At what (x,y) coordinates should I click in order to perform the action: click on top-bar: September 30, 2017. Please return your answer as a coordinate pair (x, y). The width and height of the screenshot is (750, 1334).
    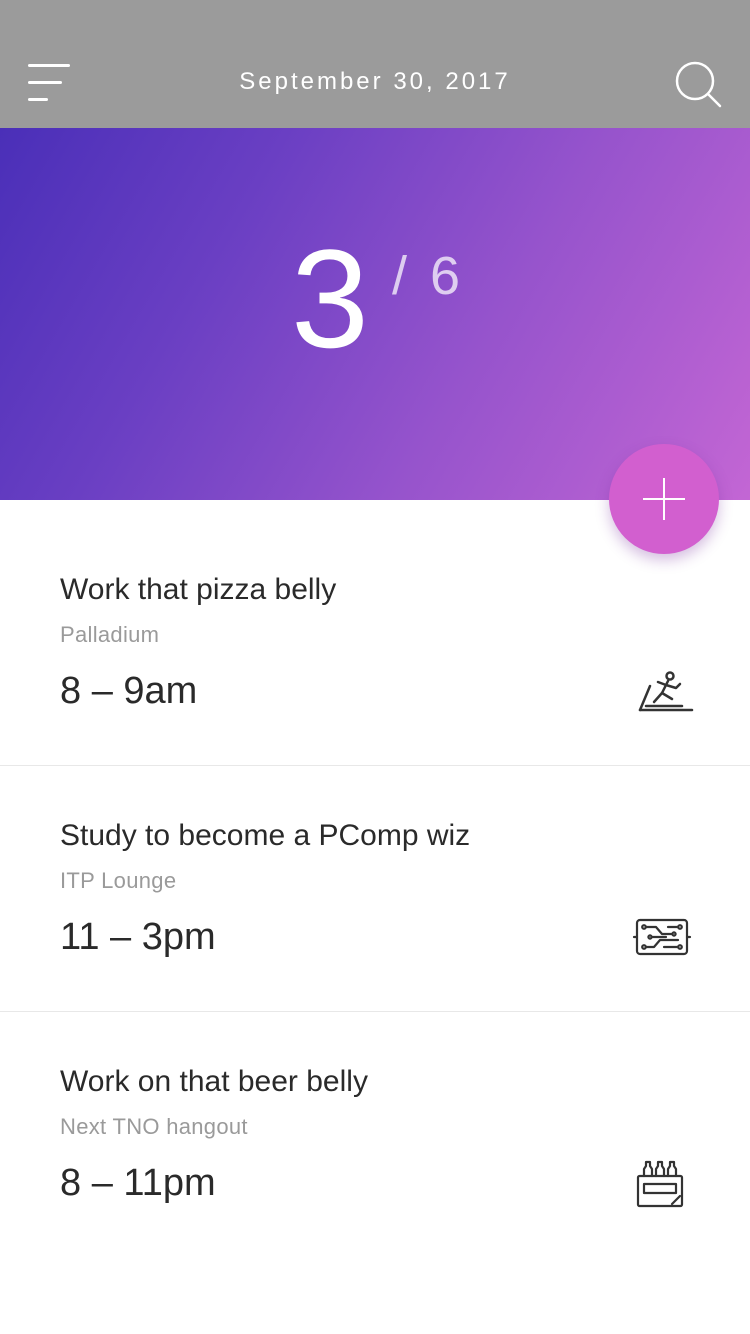
    Looking at the image, I should click on (375, 64).